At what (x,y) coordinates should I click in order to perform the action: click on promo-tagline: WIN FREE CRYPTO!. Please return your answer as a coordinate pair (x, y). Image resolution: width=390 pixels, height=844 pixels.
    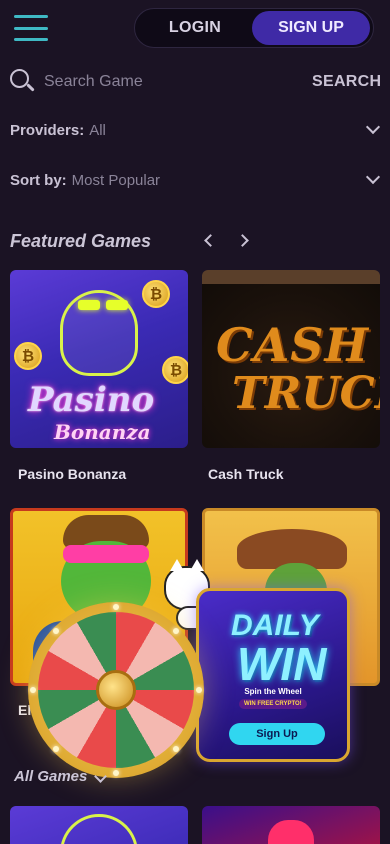
    Looking at the image, I should click on (273, 704).